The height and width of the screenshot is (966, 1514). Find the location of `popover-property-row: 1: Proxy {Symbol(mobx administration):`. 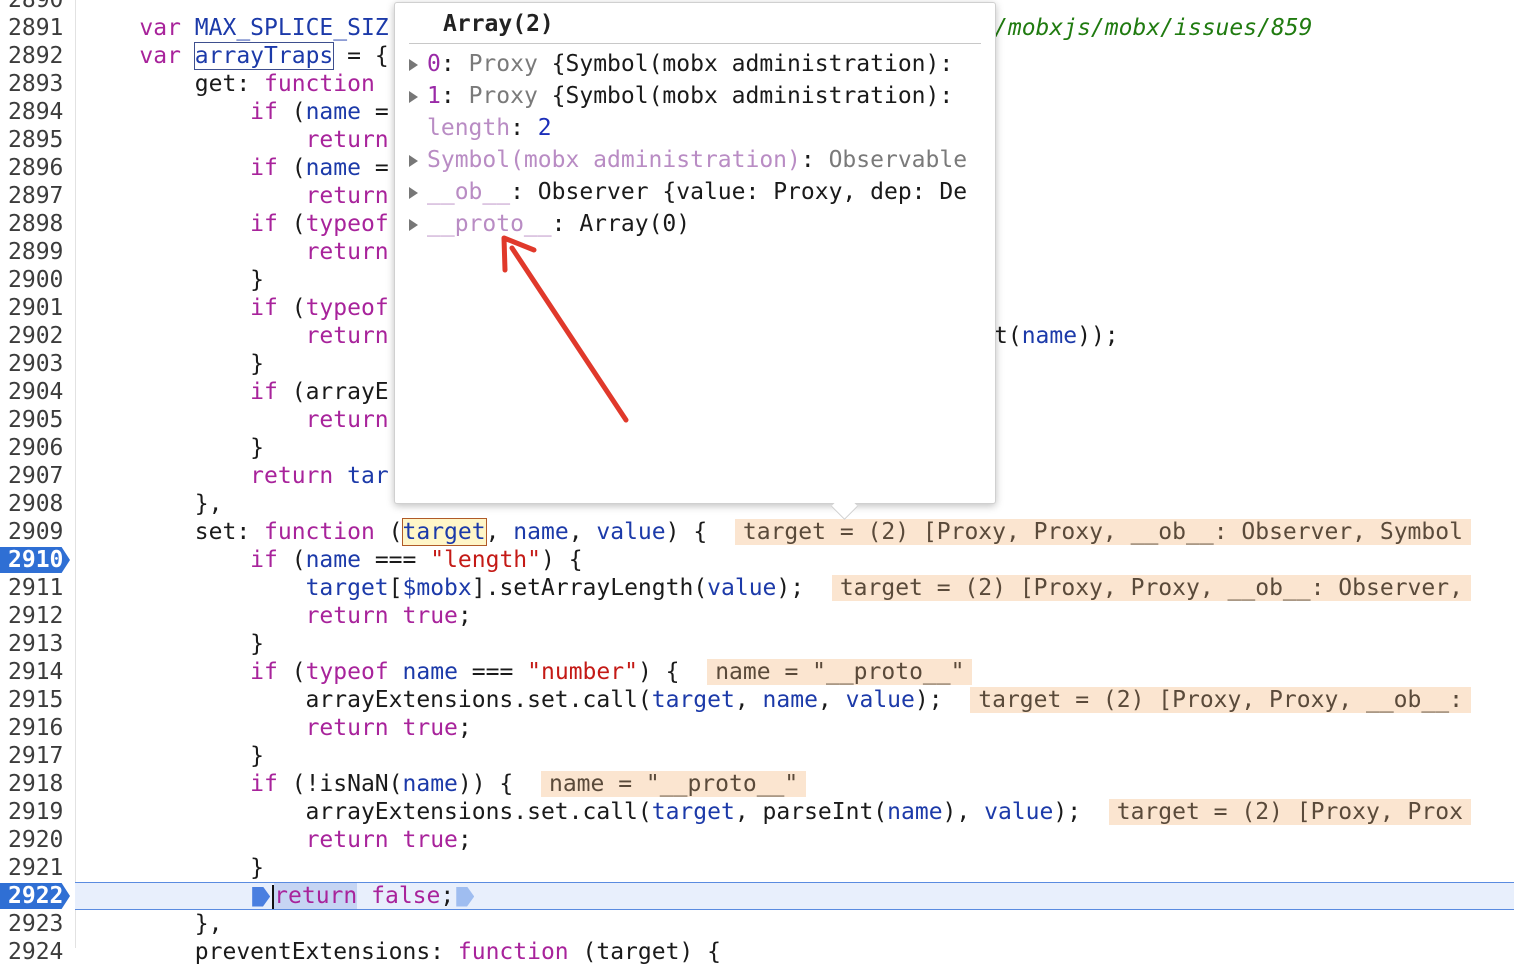

popover-property-row: 1: Proxy {Symbol(mobx administration): is located at coordinates (695, 96).